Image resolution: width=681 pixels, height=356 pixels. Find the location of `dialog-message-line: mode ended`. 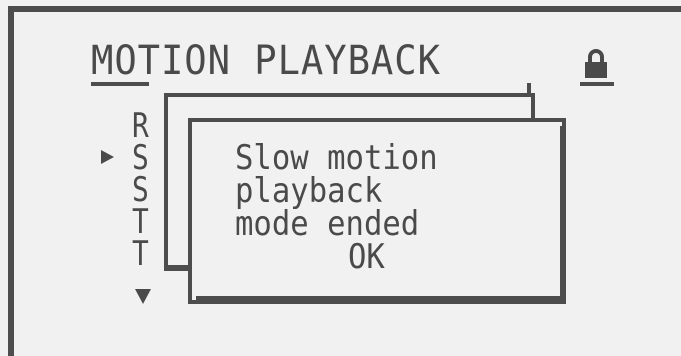

dialog-message-line: mode ended is located at coordinates (327, 224).